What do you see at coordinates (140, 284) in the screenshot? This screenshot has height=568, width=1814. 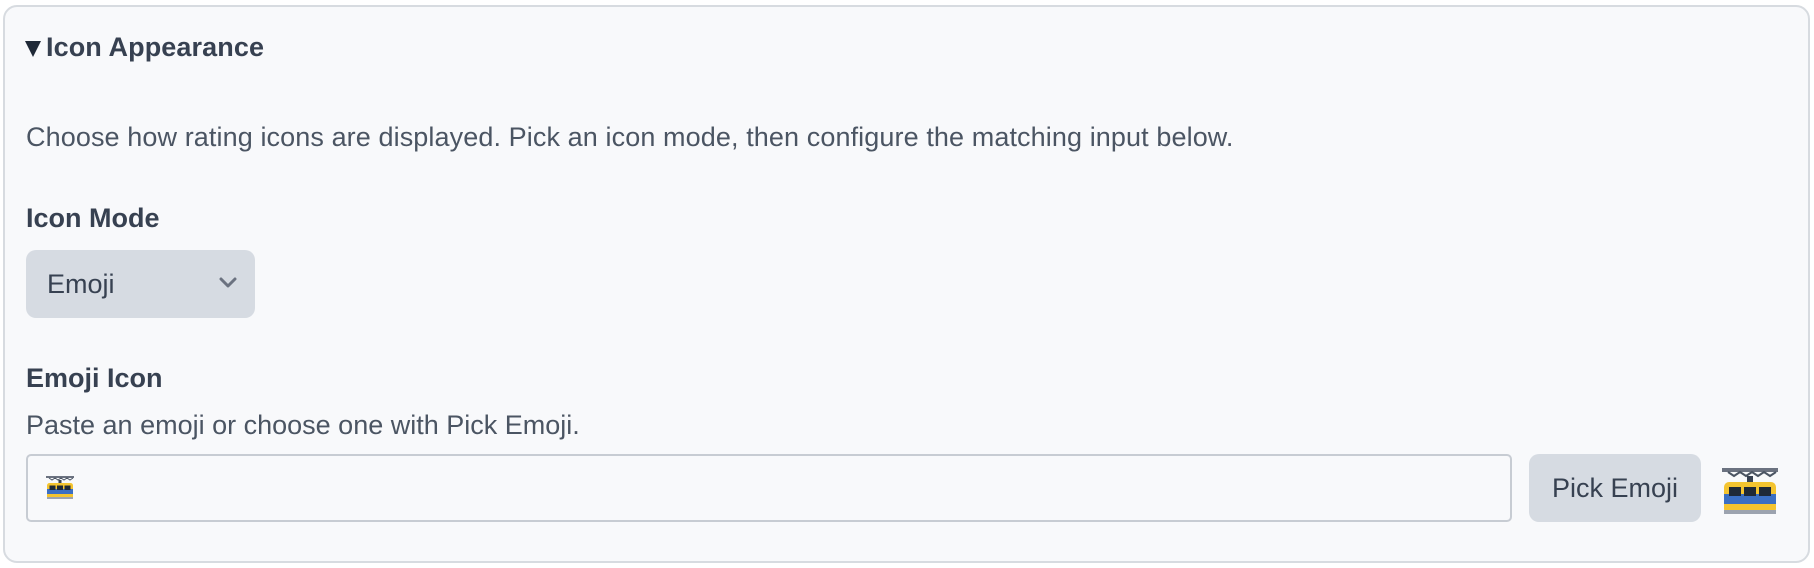 I see `icon-mode-select: Emoji` at bounding box center [140, 284].